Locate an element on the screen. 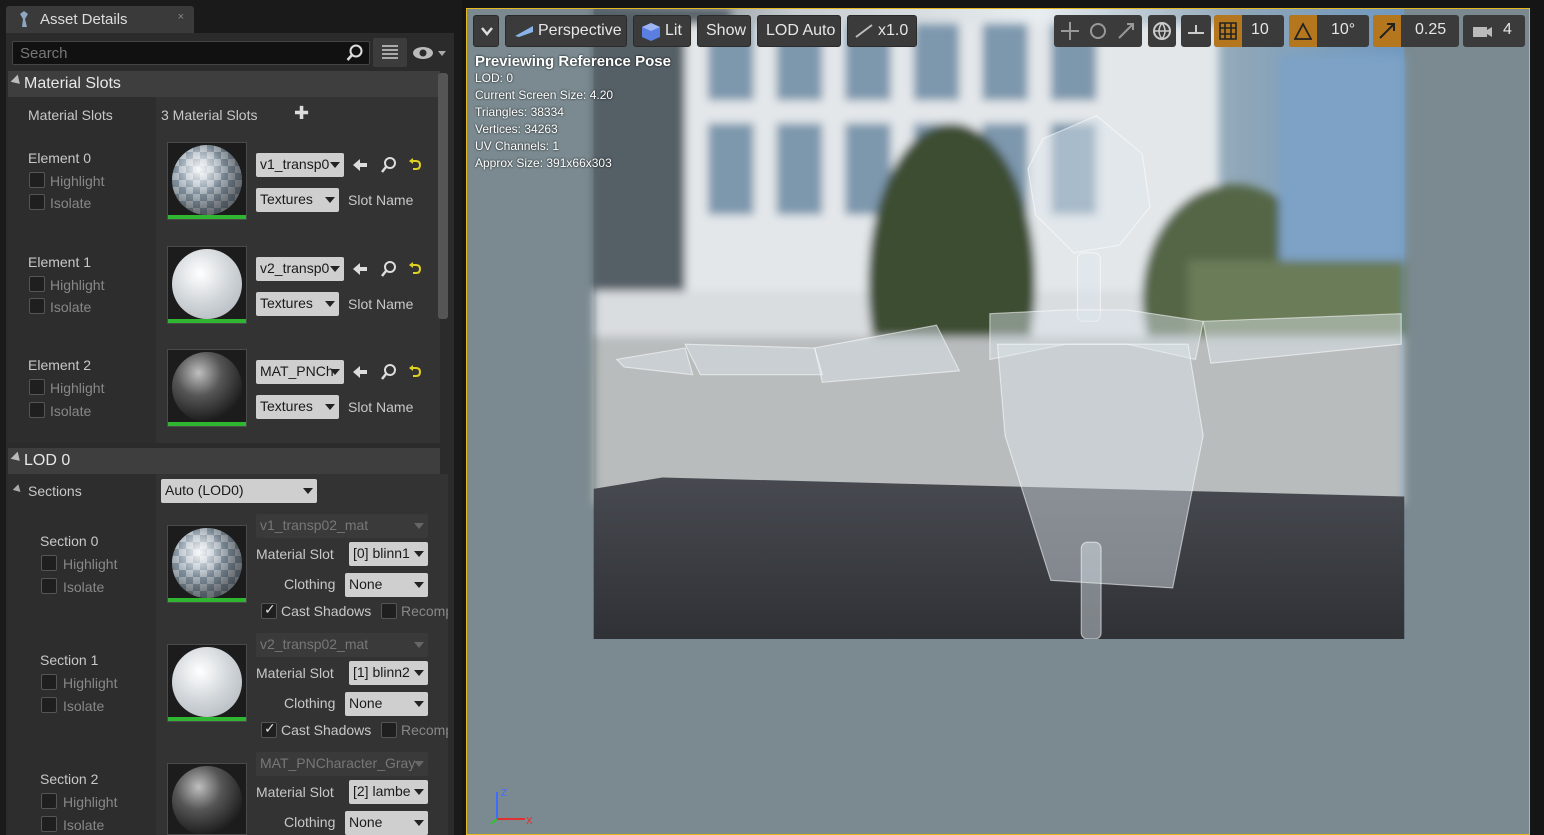 The width and height of the screenshot is (1544, 835). grid-snap-toggle is located at coordinates (1228, 31).